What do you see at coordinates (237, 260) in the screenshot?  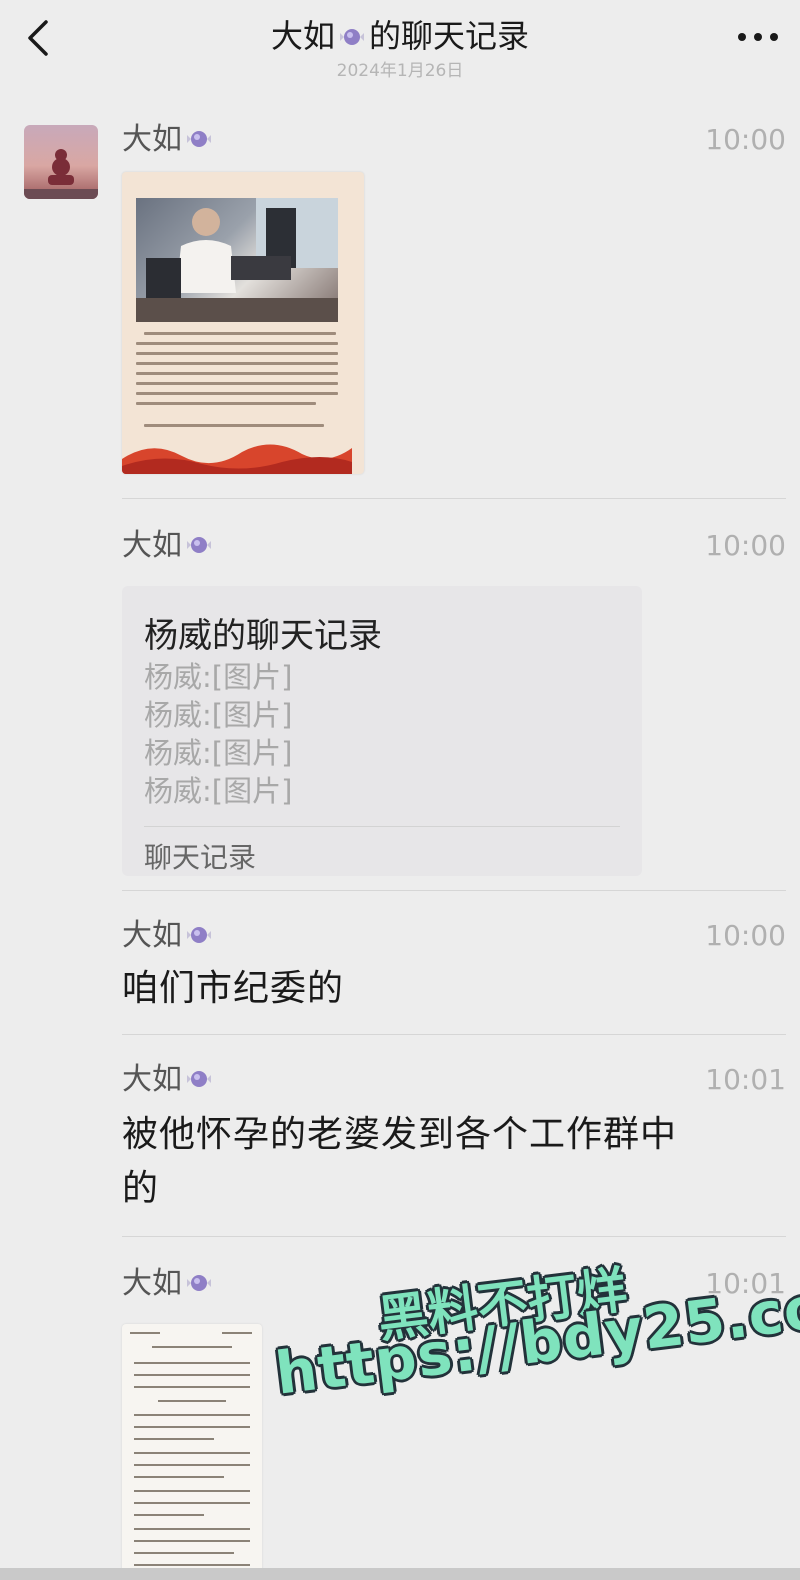 I see `photo-man-at-computer` at bounding box center [237, 260].